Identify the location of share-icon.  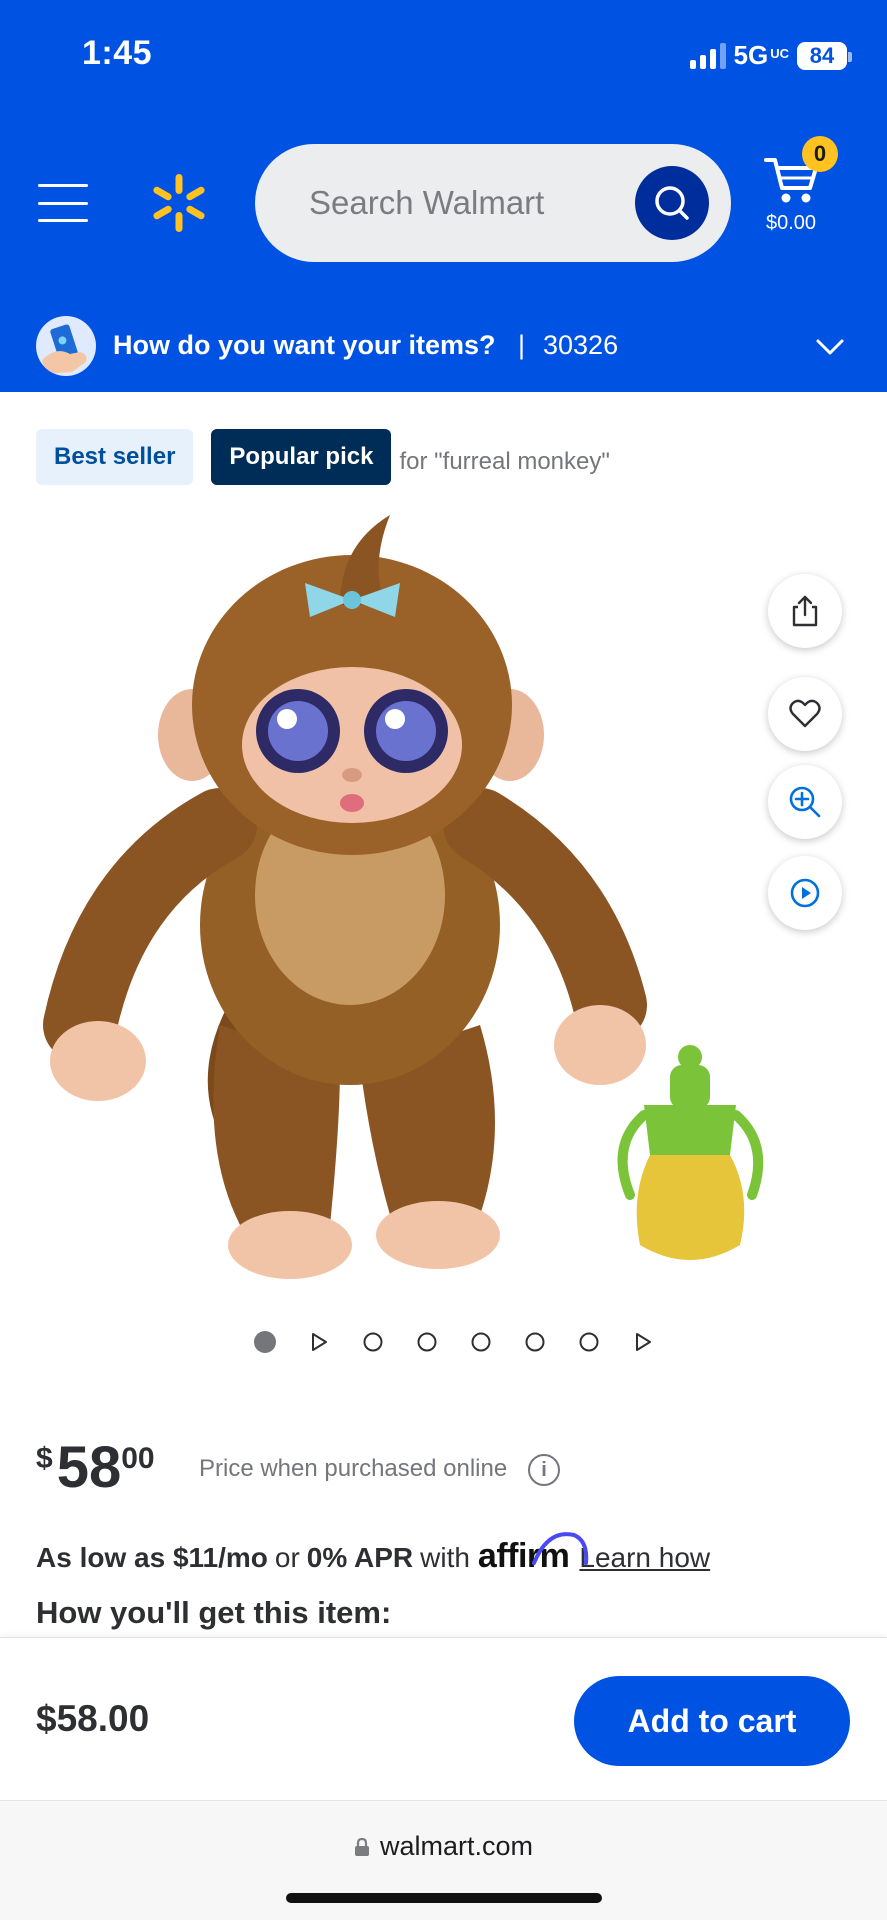
(805, 611).